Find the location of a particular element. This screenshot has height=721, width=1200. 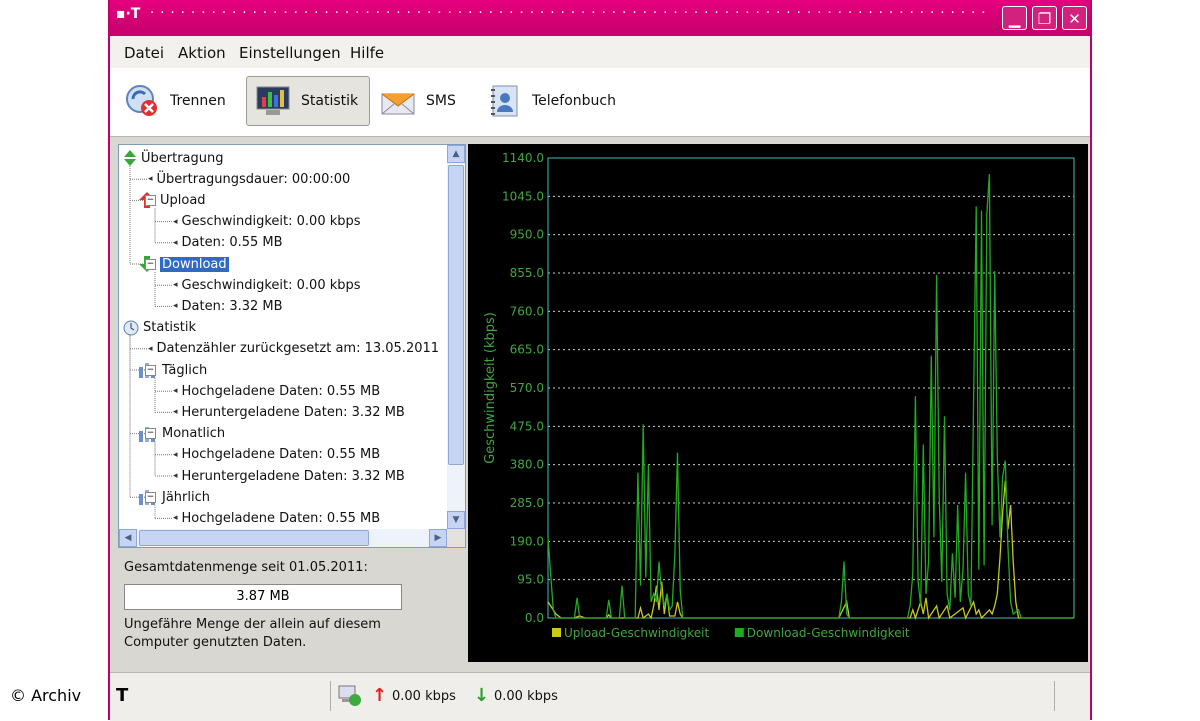

status-divider is located at coordinates (330, 696).